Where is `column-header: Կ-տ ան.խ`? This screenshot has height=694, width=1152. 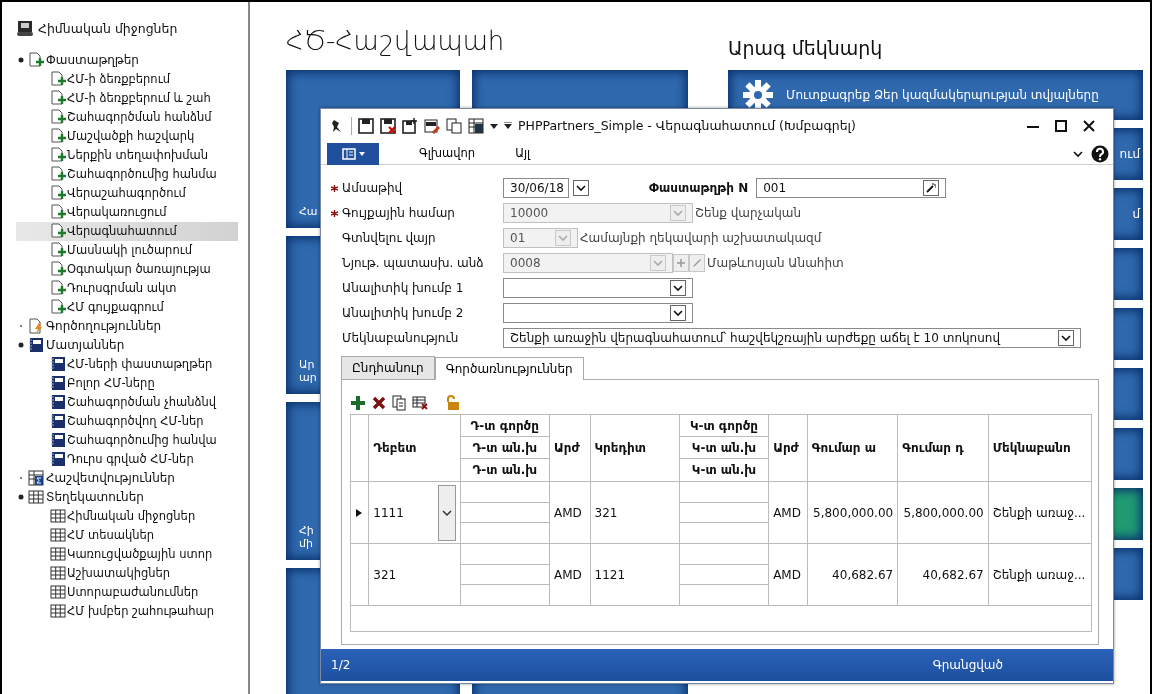
column-header: Կ-տ ան.խ is located at coordinates (724, 448).